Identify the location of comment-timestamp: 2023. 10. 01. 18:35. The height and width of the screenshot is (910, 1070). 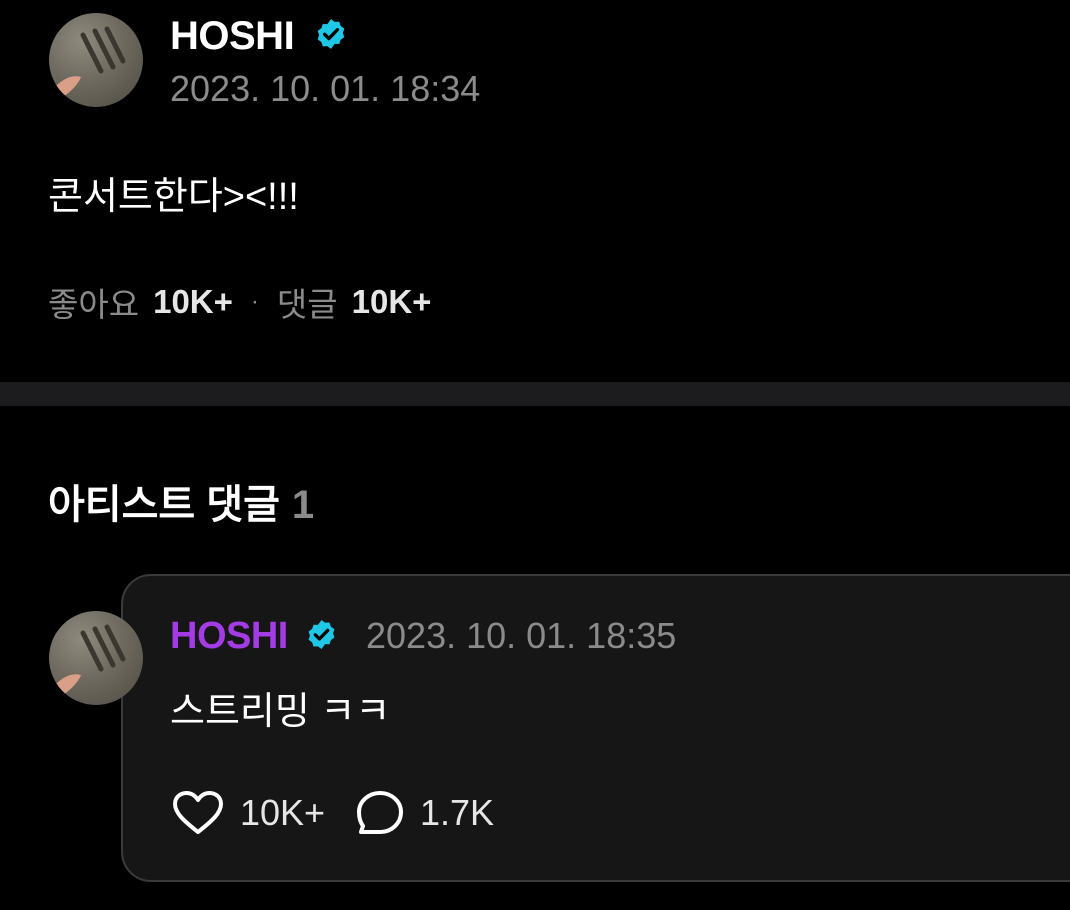
(521, 635).